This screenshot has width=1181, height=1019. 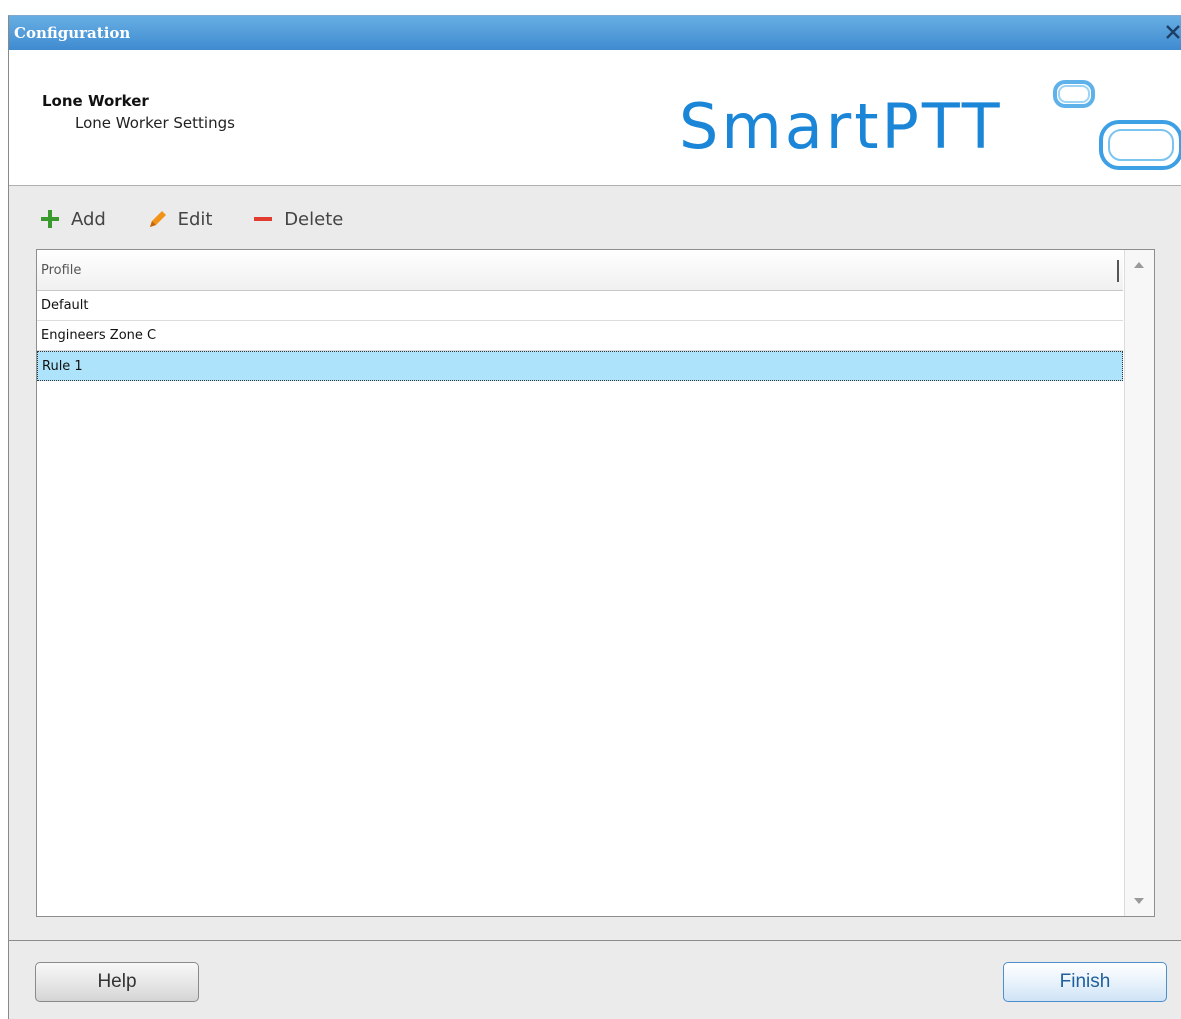 I want to click on vertical-scrollbar, so click(x=1139, y=583).